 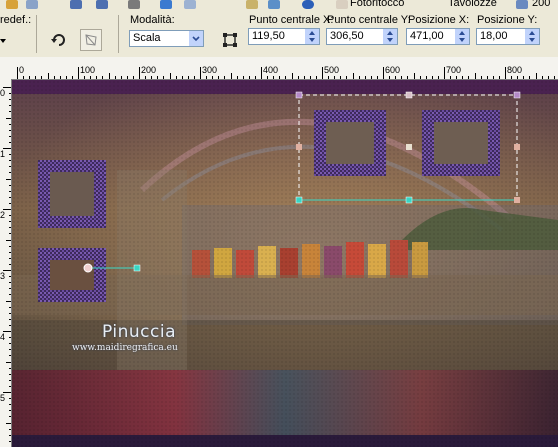 I want to click on pos-y-field: 18,00, so click(x=508, y=36).